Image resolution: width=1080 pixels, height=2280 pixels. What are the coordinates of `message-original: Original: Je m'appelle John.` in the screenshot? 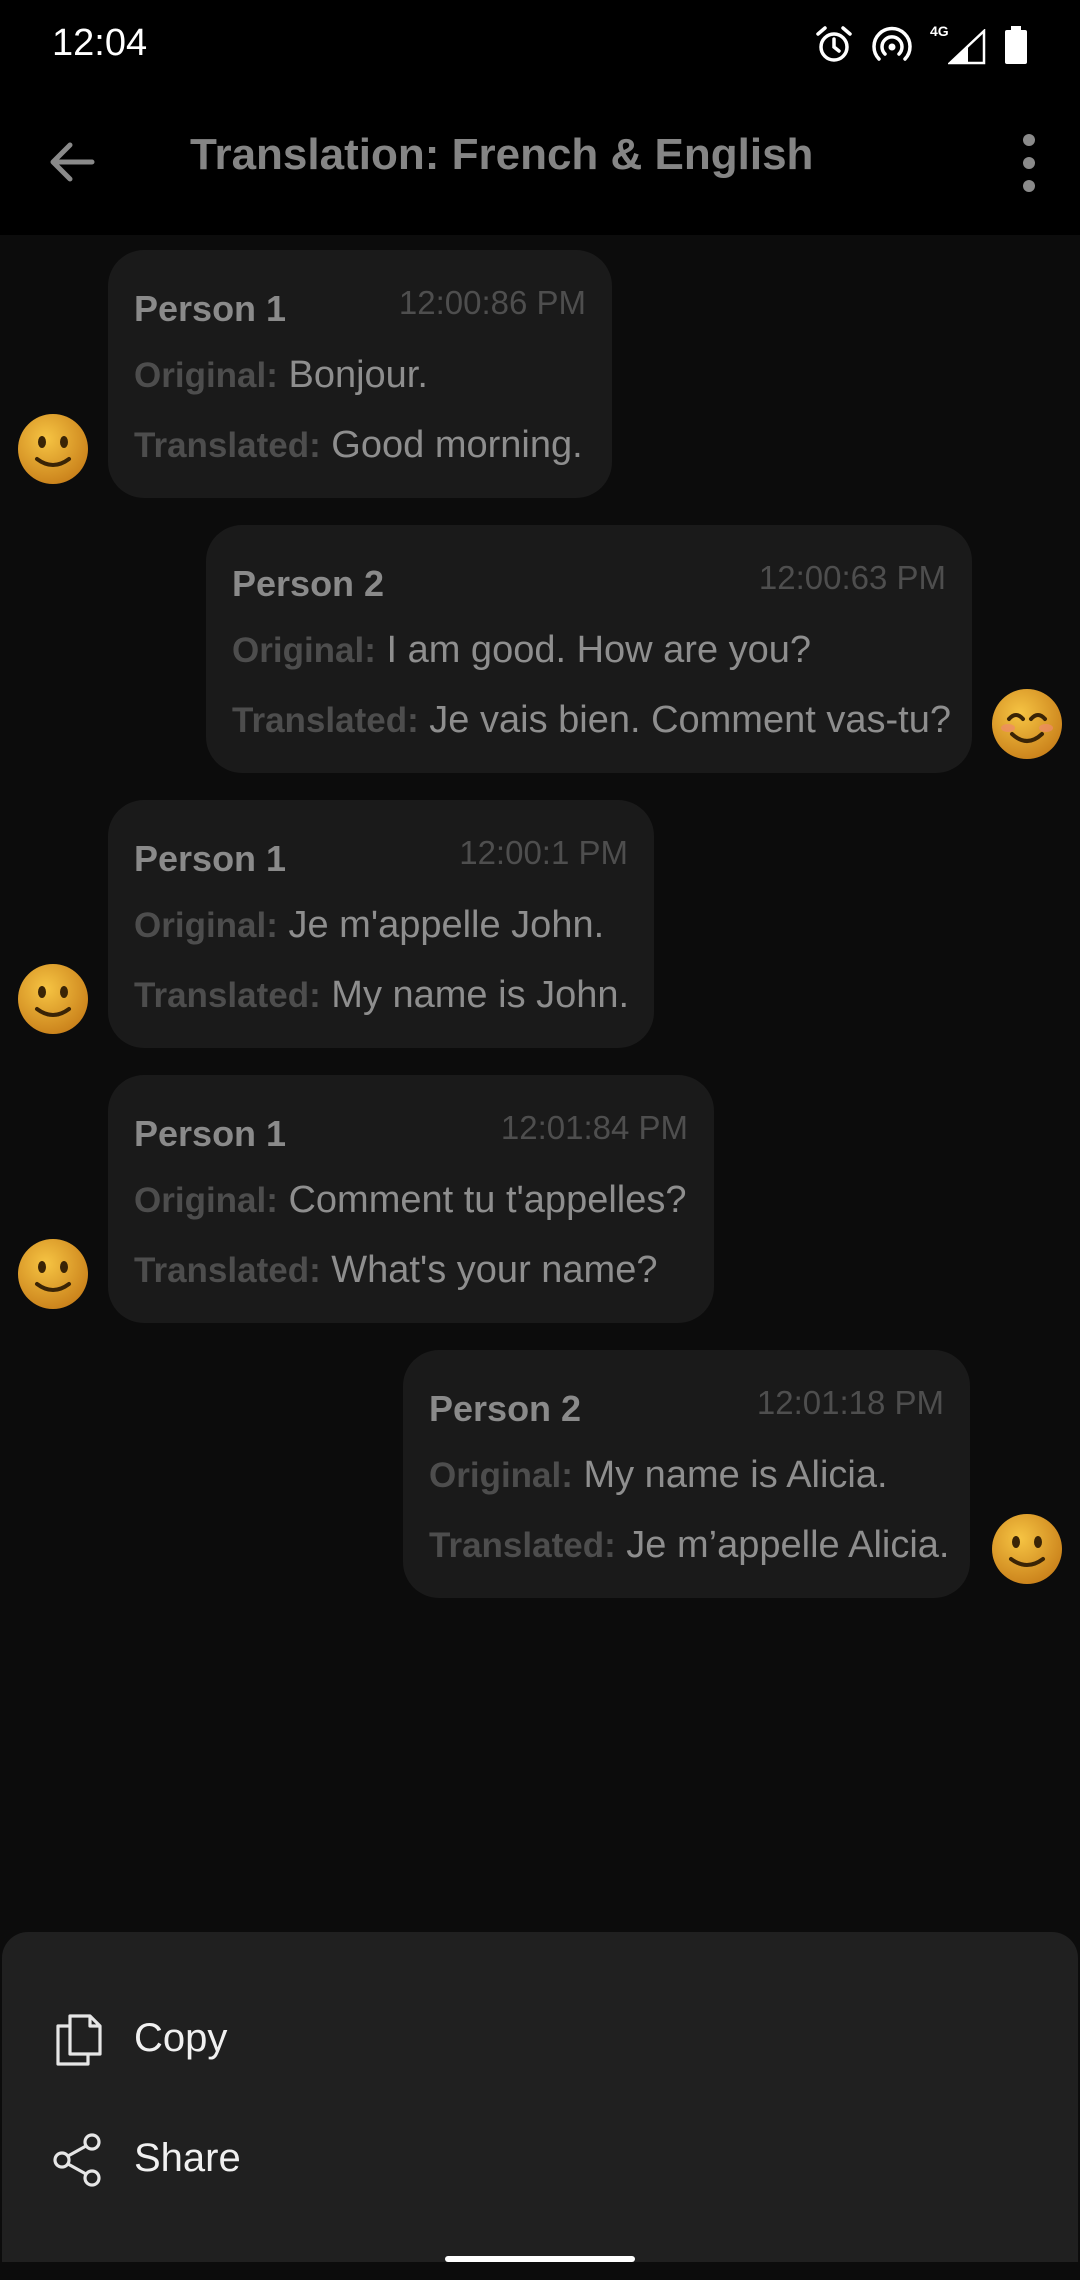 It's located at (369, 925).